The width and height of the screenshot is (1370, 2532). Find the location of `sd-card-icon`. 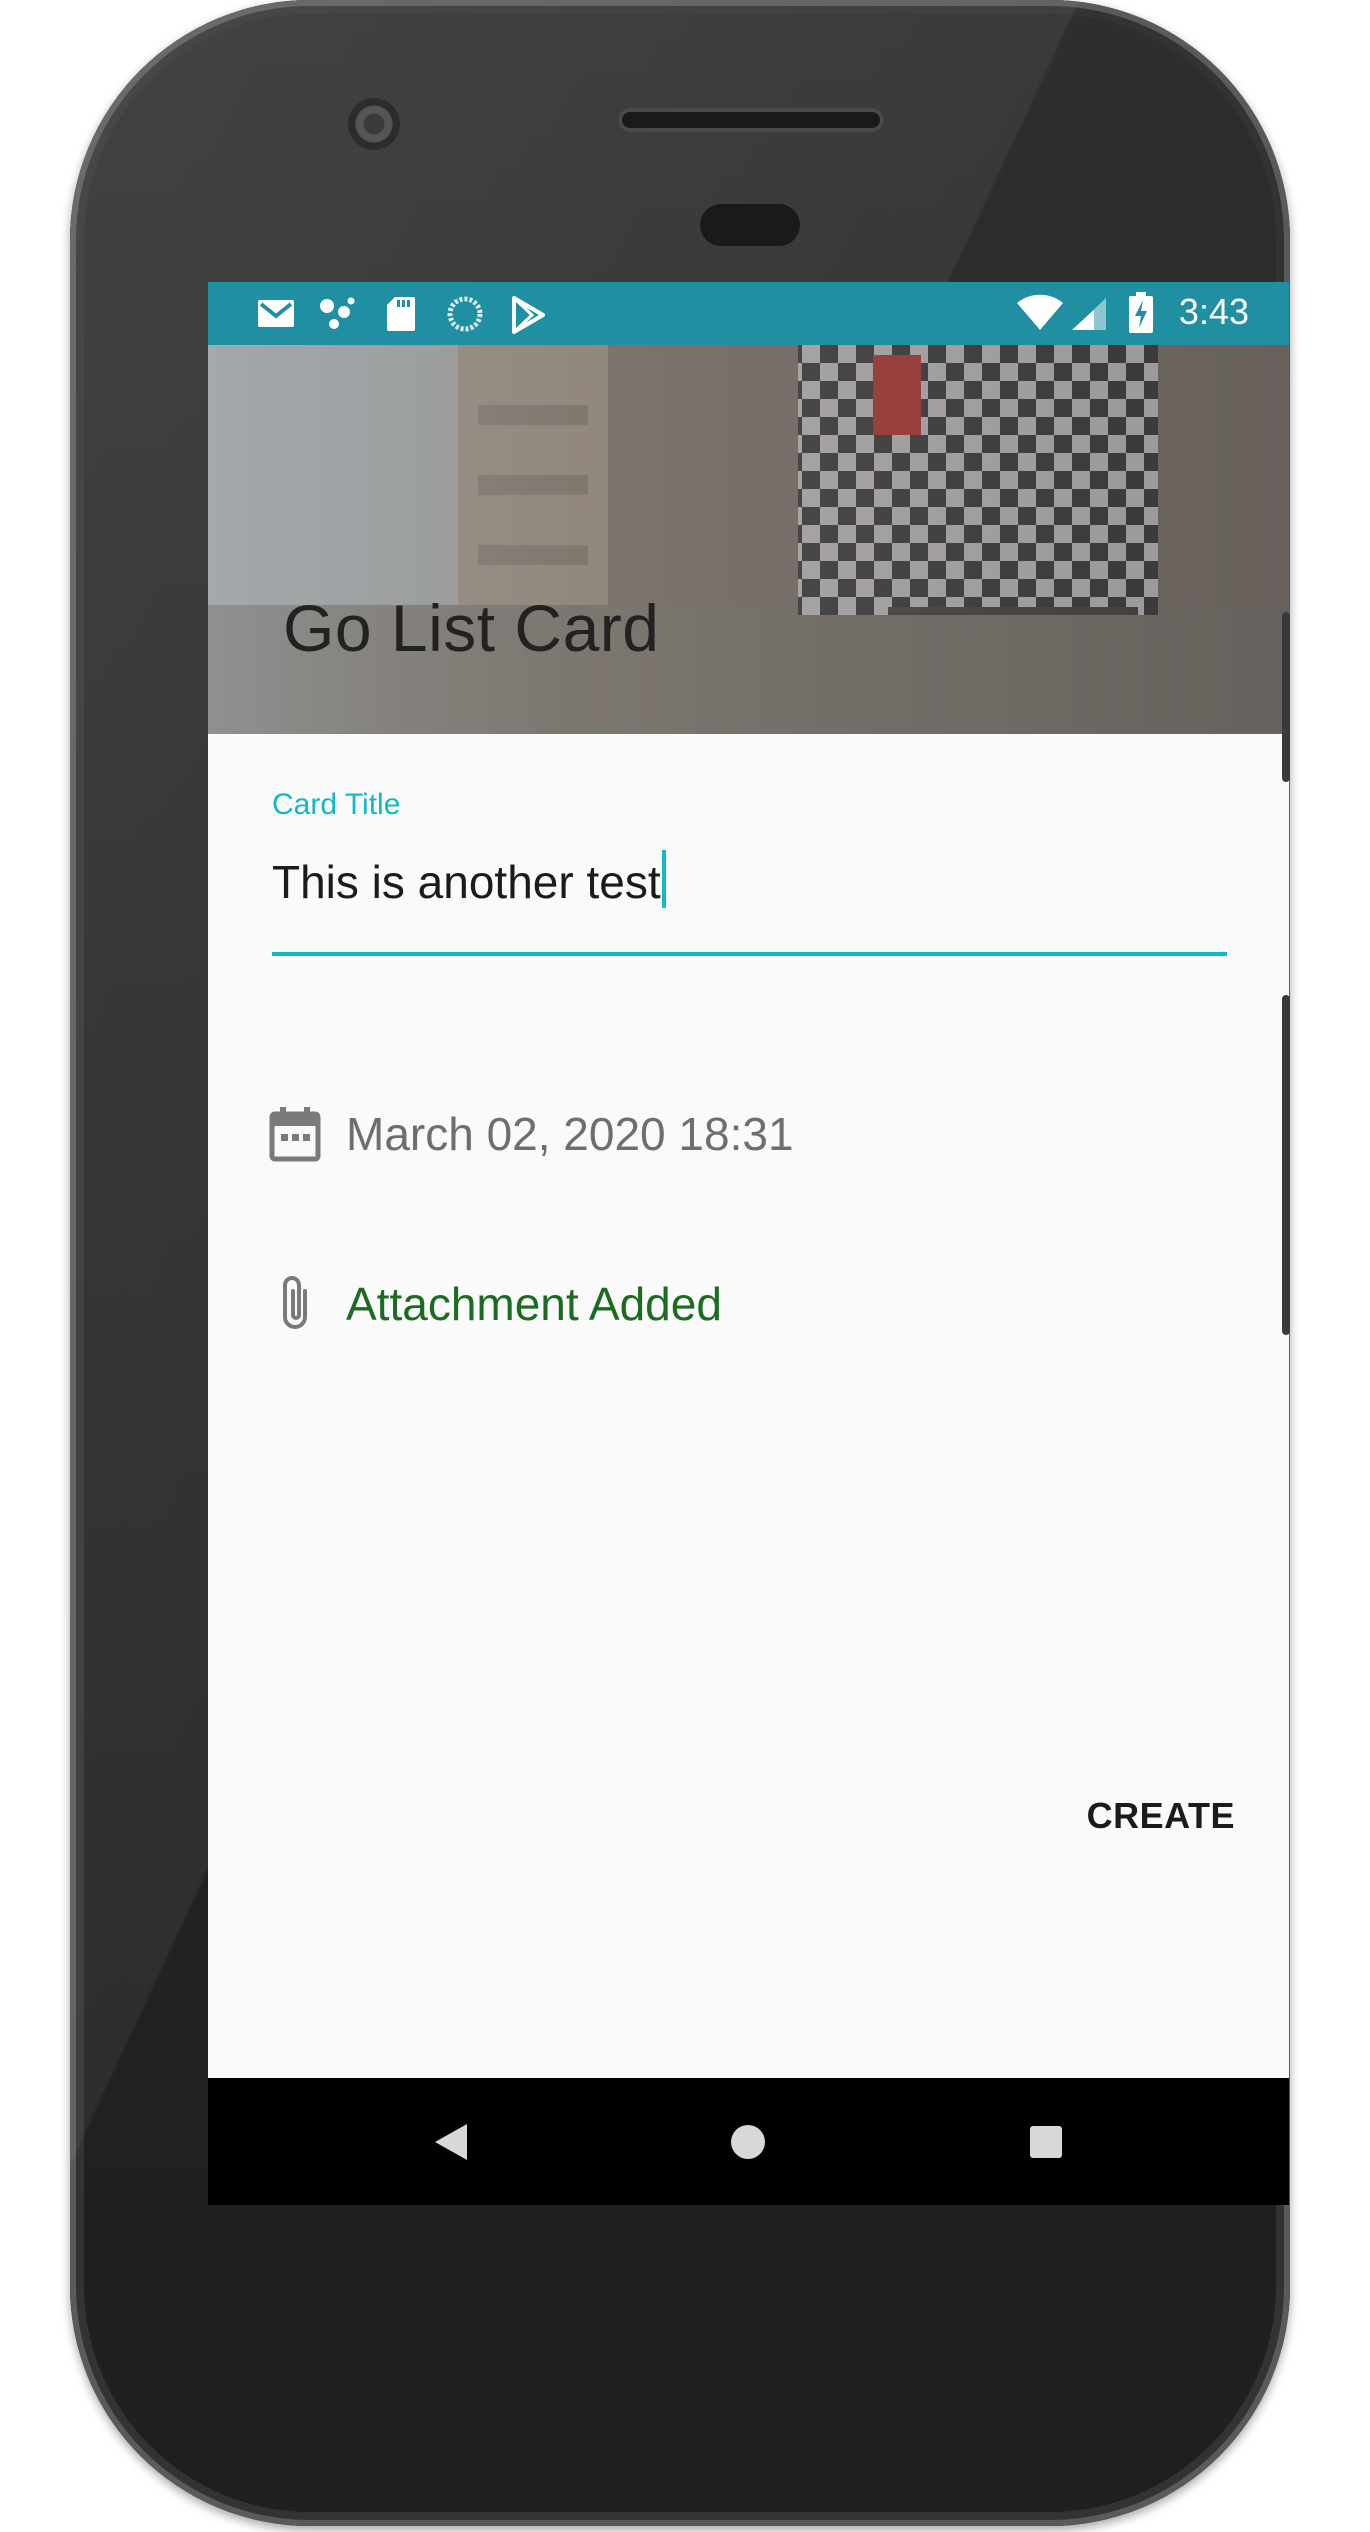

sd-card-icon is located at coordinates (401, 314).